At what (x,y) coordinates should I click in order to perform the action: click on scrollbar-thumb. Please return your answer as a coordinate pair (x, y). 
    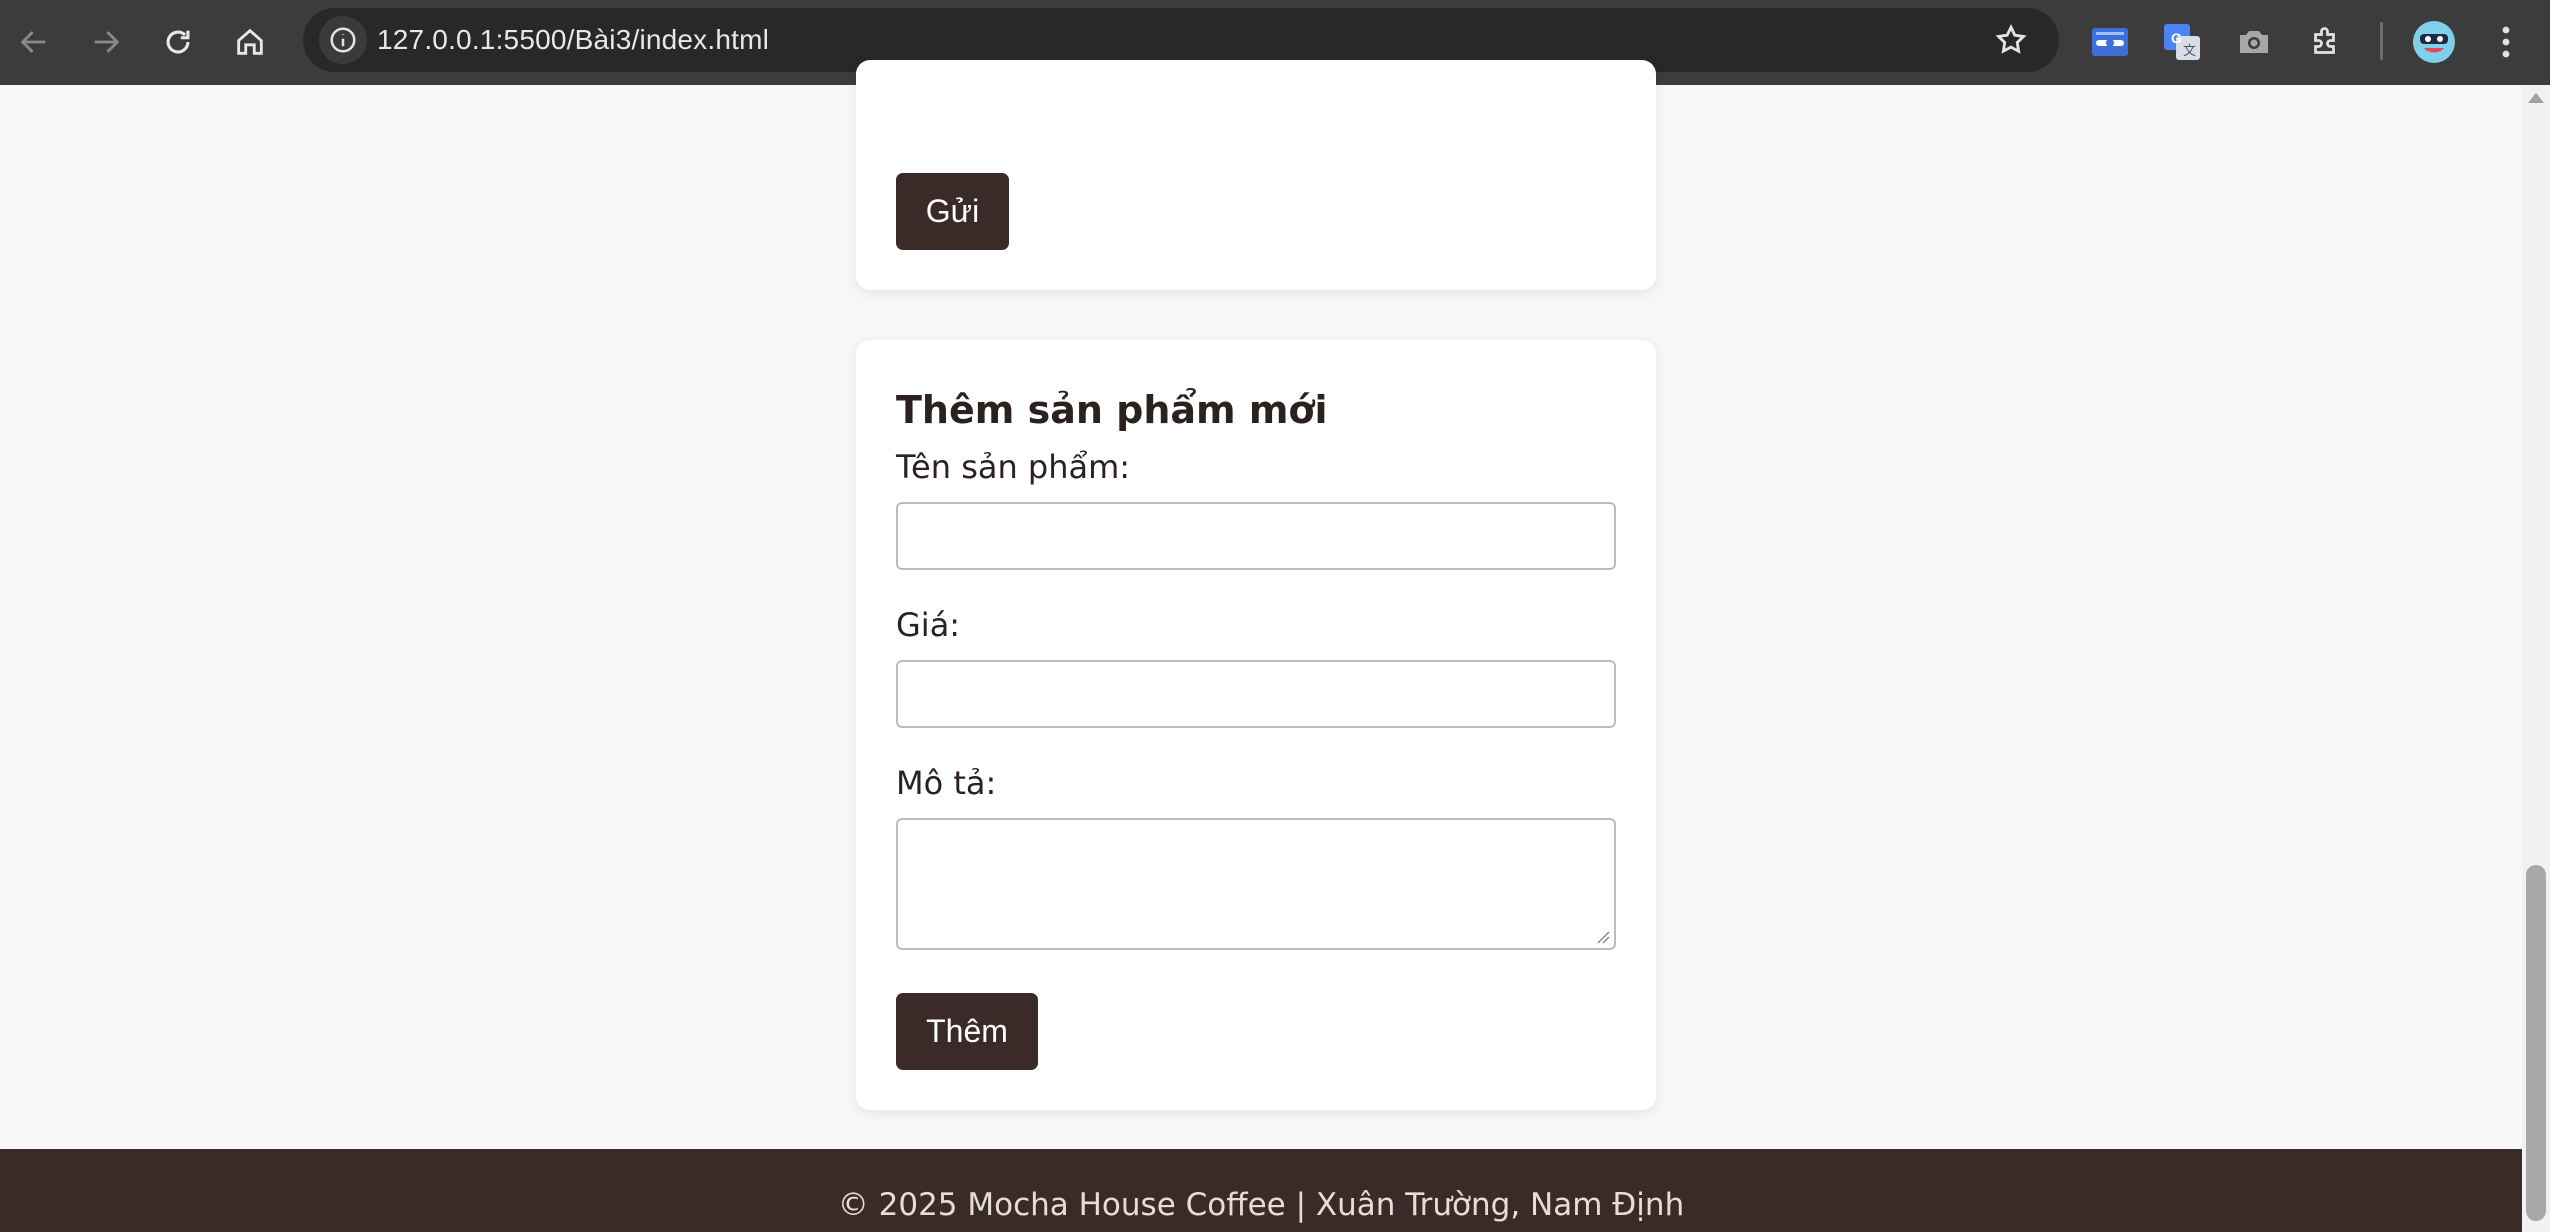
    Looking at the image, I should click on (2536, 1043).